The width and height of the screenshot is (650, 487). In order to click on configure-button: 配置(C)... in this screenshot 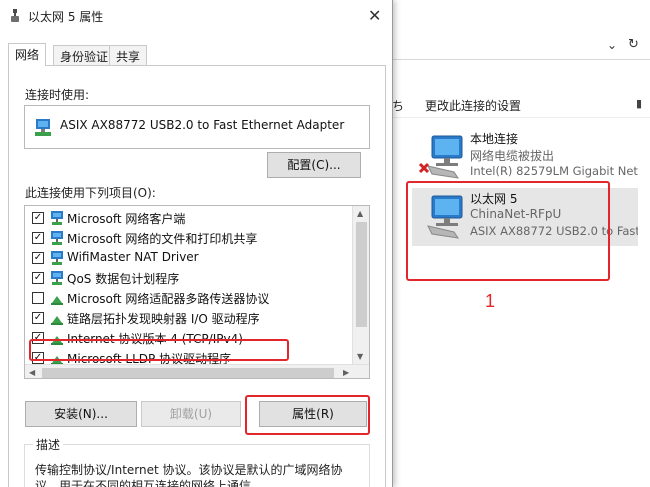, I will do `click(314, 165)`.